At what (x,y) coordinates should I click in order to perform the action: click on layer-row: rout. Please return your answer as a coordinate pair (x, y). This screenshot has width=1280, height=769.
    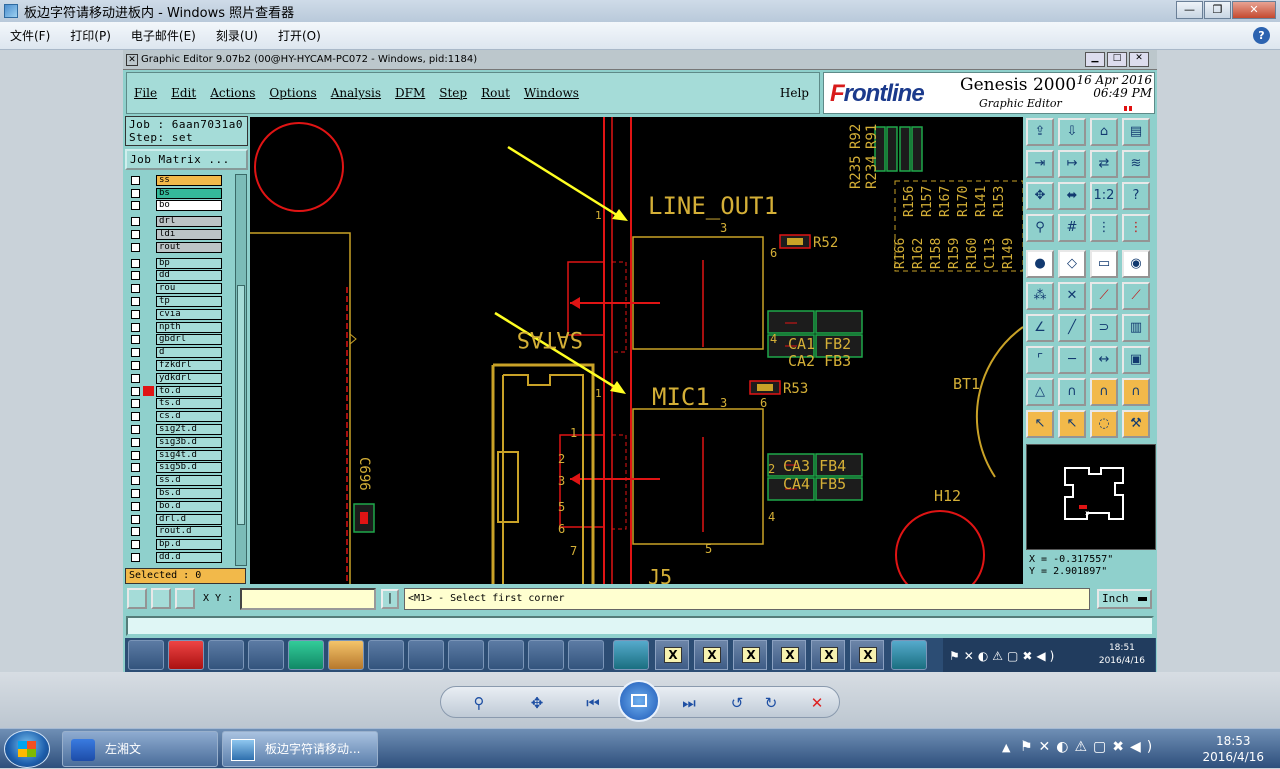
    Looking at the image, I should click on (180, 247).